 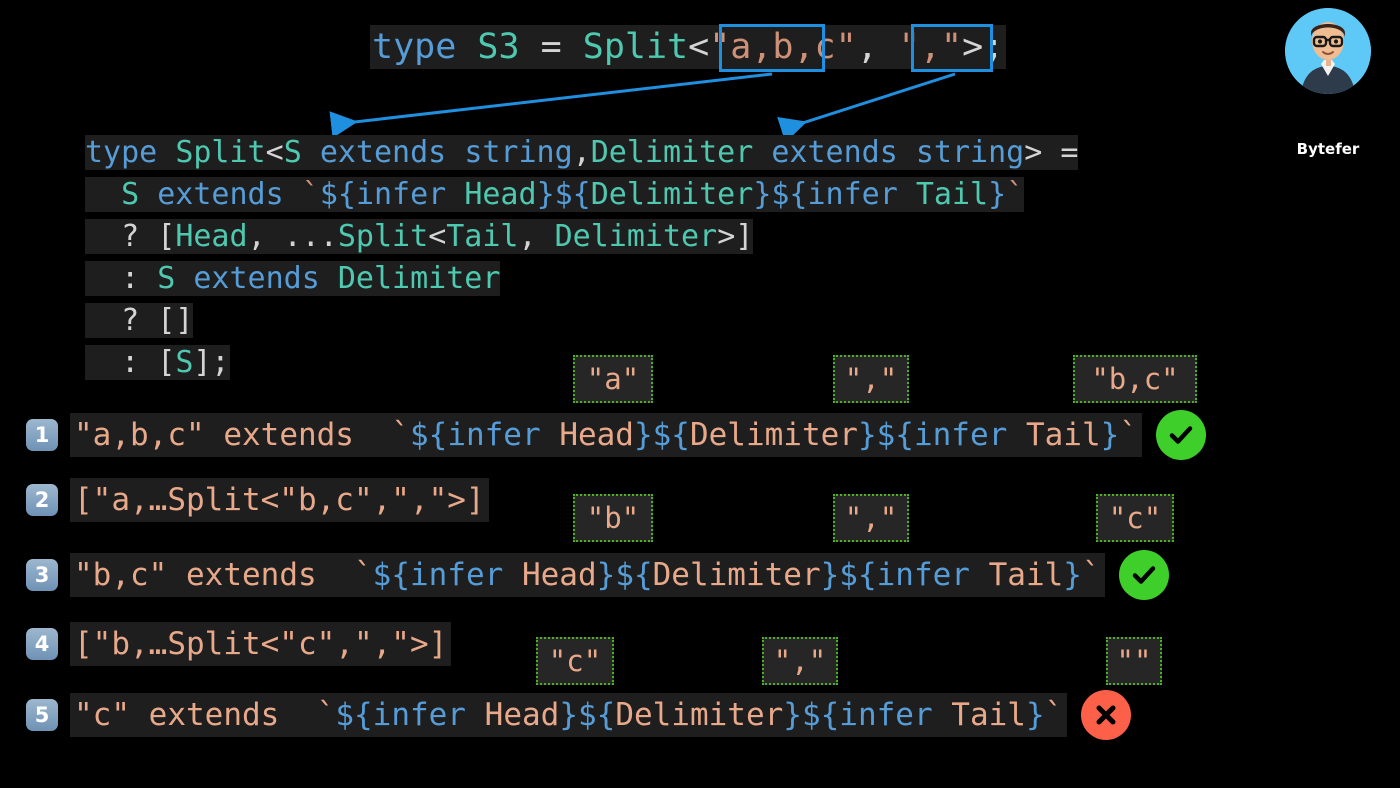 What do you see at coordinates (383, 152) in the screenshot?
I see `split-def-line-1-token-6: extends` at bounding box center [383, 152].